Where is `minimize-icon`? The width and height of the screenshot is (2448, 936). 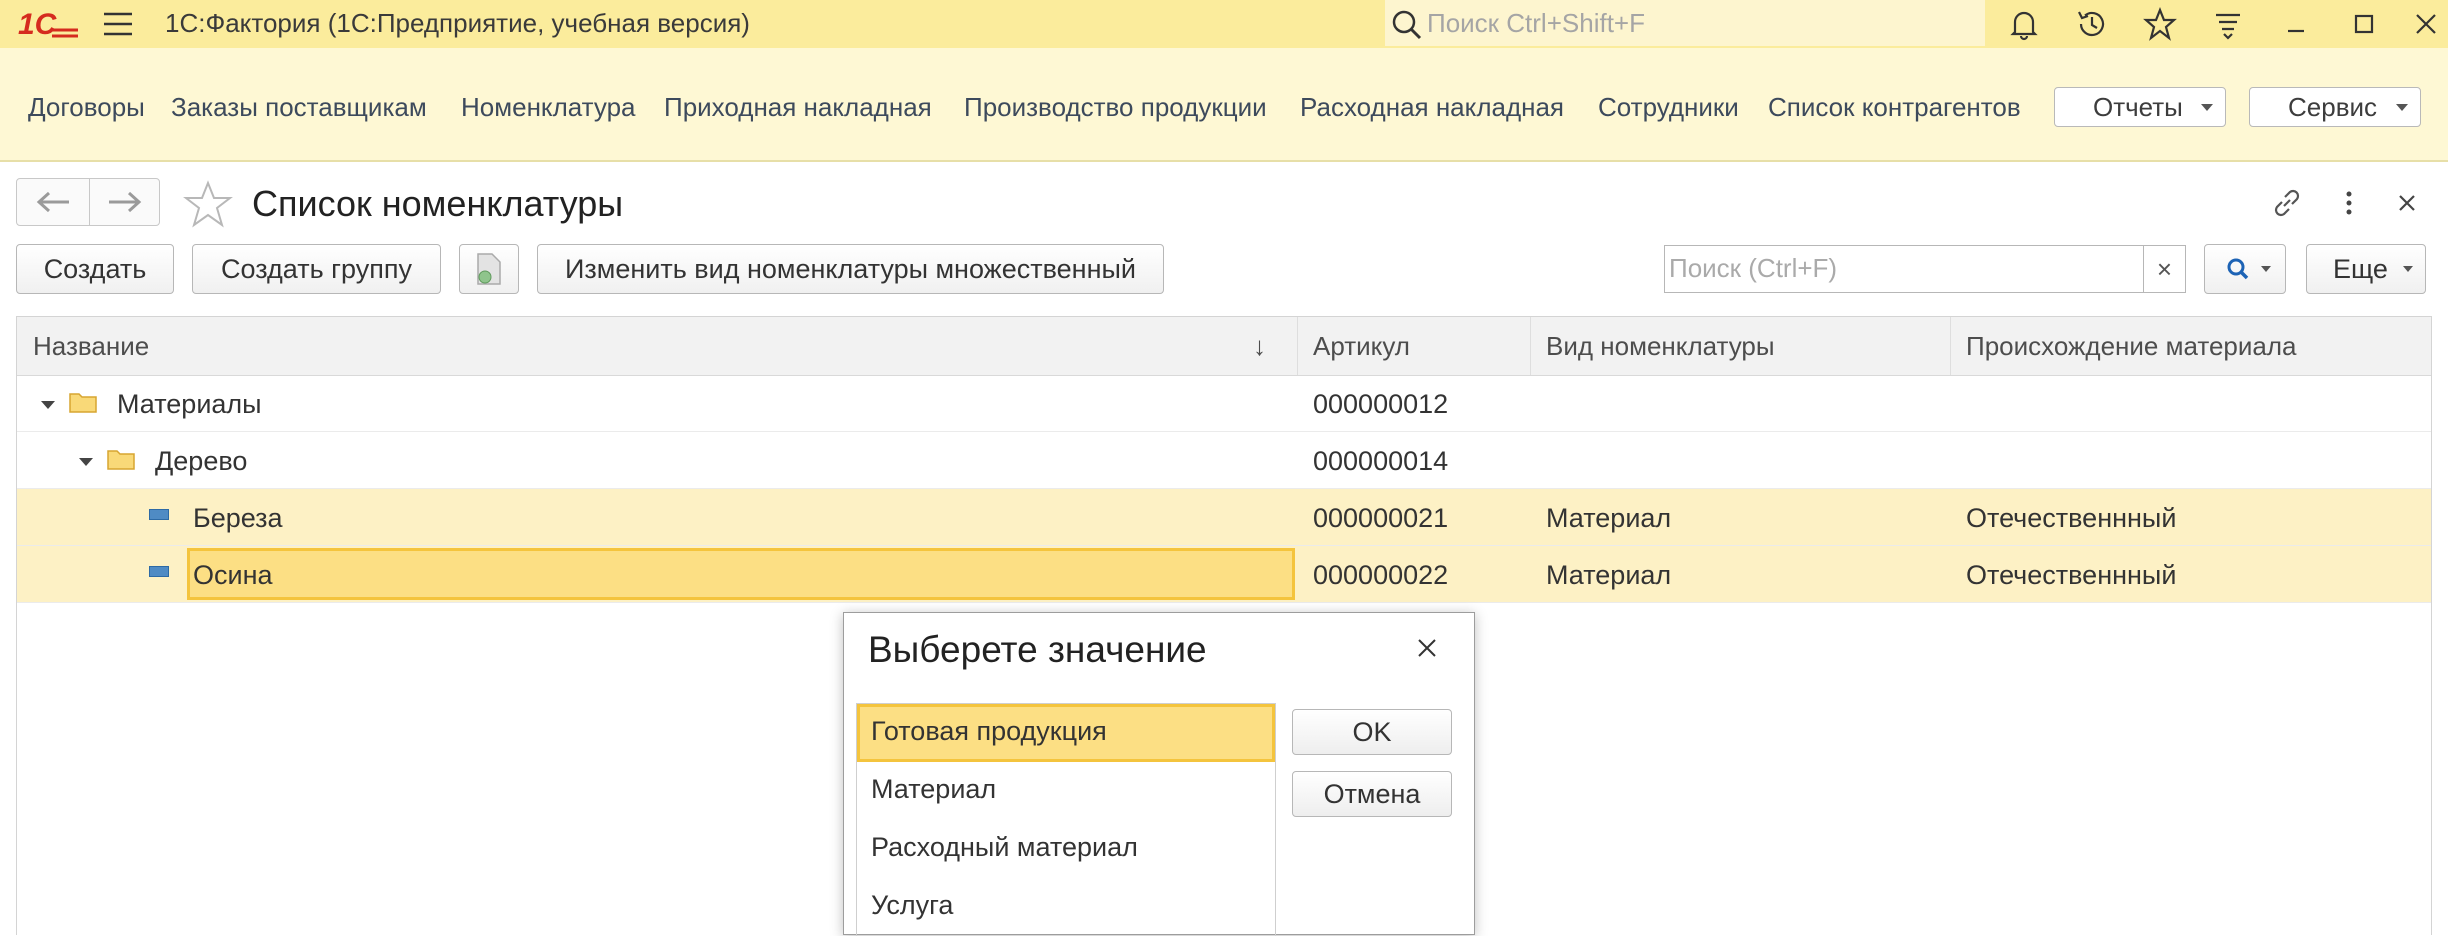
minimize-icon is located at coordinates (2296, 24).